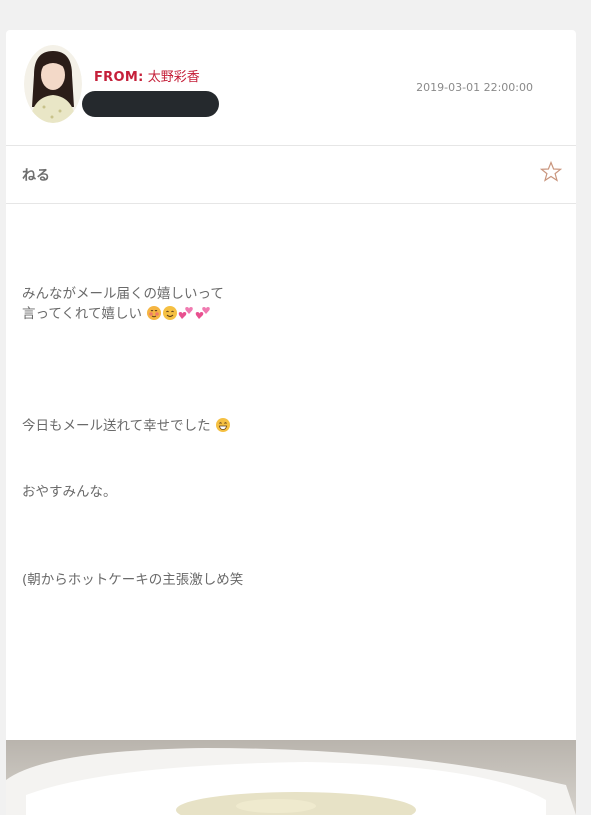 The image size is (591, 815). Describe the element at coordinates (170, 316) in the screenshot. I see `smiling-face-icon` at that location.